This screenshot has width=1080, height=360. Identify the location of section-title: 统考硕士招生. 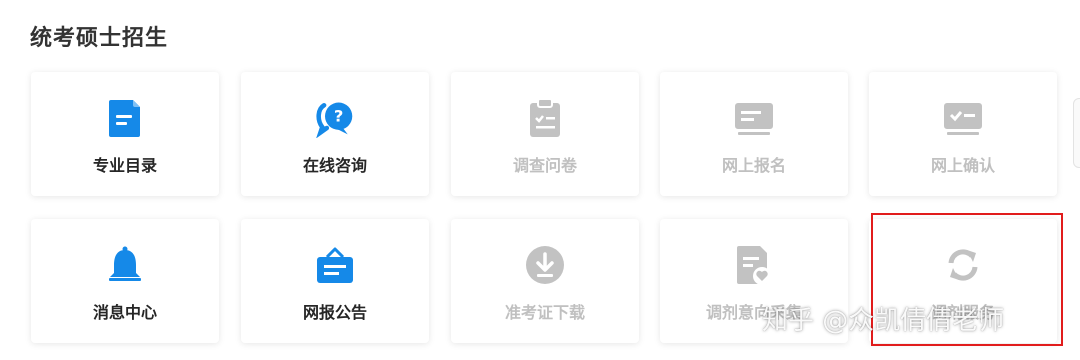
(99, 38).